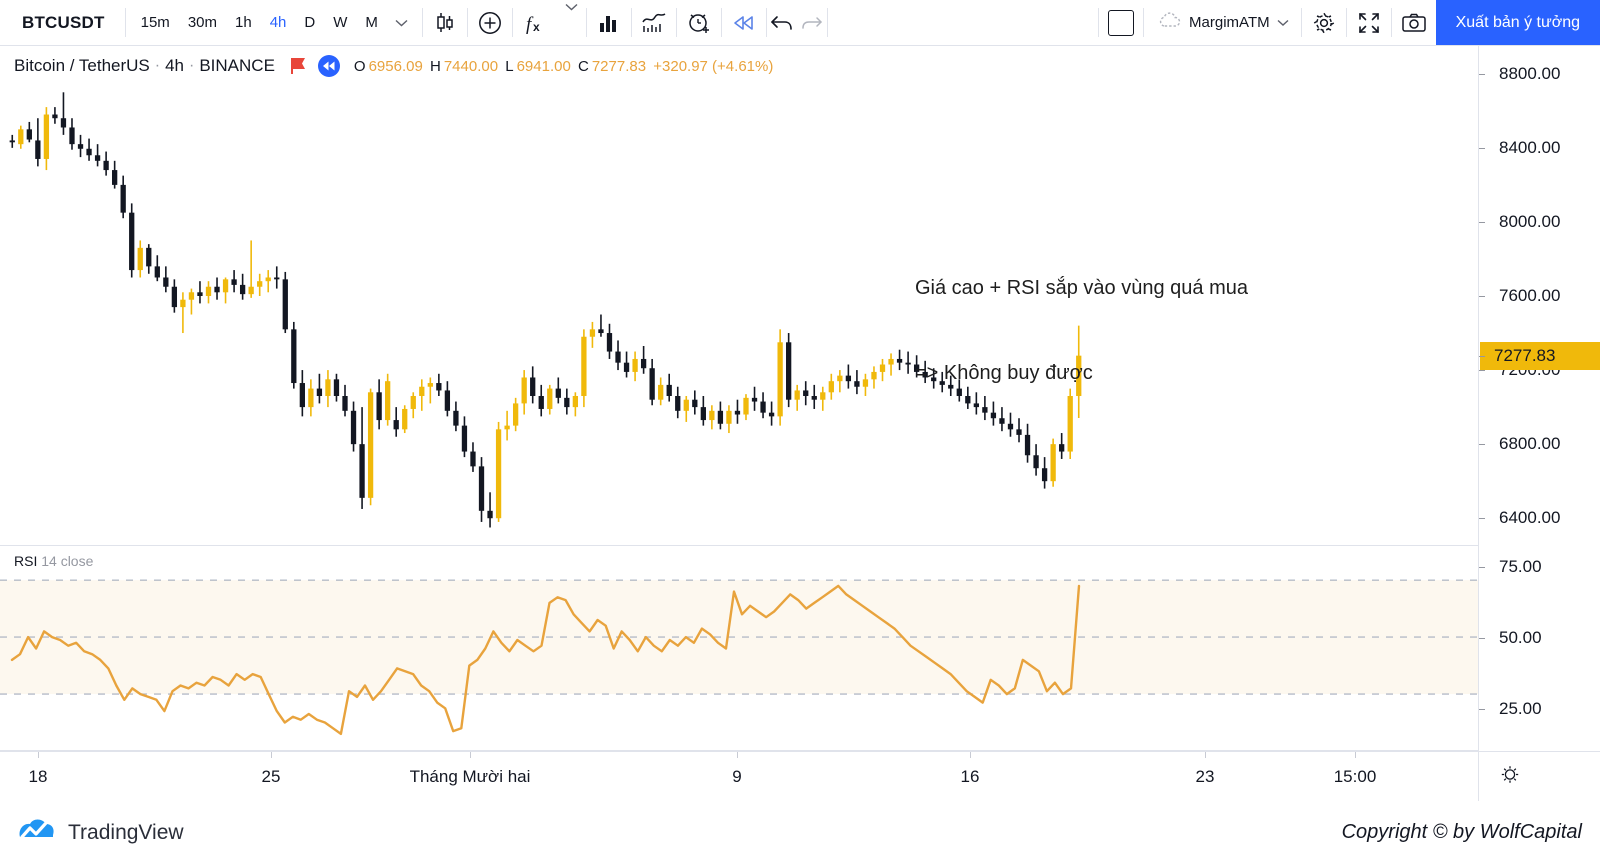  What do you see at coordinates (1461, 832) in the screenshot?
I see `copyright-label: Copyright © by WolfCapital` at bounding box center [1461, 832].